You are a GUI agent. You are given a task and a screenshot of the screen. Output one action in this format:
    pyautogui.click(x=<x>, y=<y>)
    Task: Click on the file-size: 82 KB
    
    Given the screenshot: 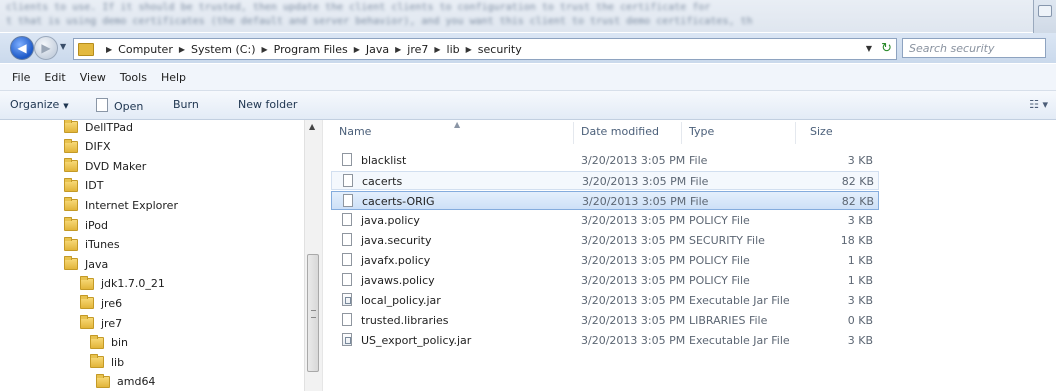 What is the action you would take?
    pyautogui.click(x=857, y=181)
    